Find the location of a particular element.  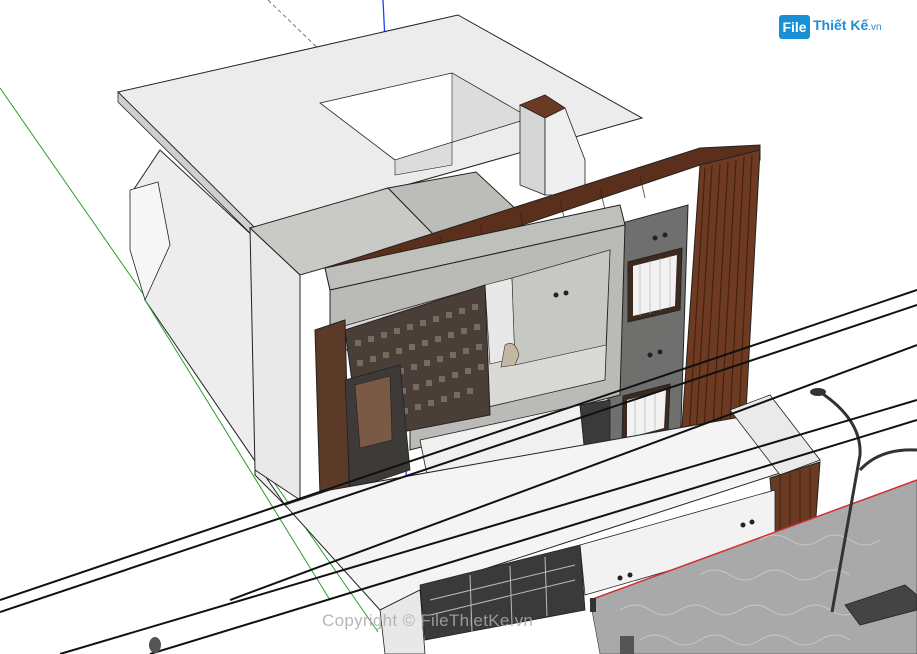

brand-logo: File Thiết Kế.vn is located at coordinates (833, 27).